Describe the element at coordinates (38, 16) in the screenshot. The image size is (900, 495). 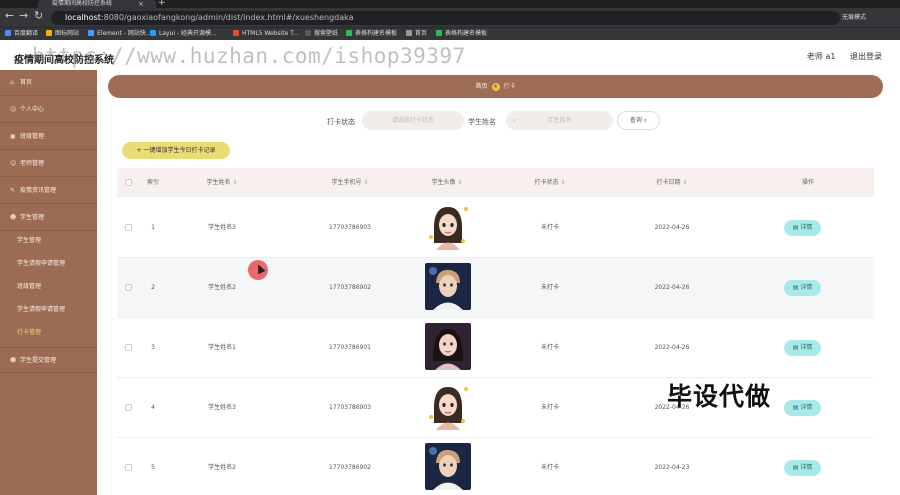
I see `reload-icon: ↻` at that location.